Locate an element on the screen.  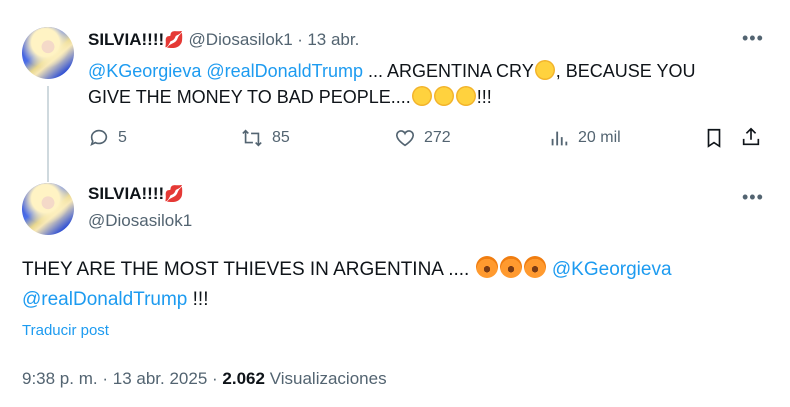
reply-icon is located at coordinates (99, 138).